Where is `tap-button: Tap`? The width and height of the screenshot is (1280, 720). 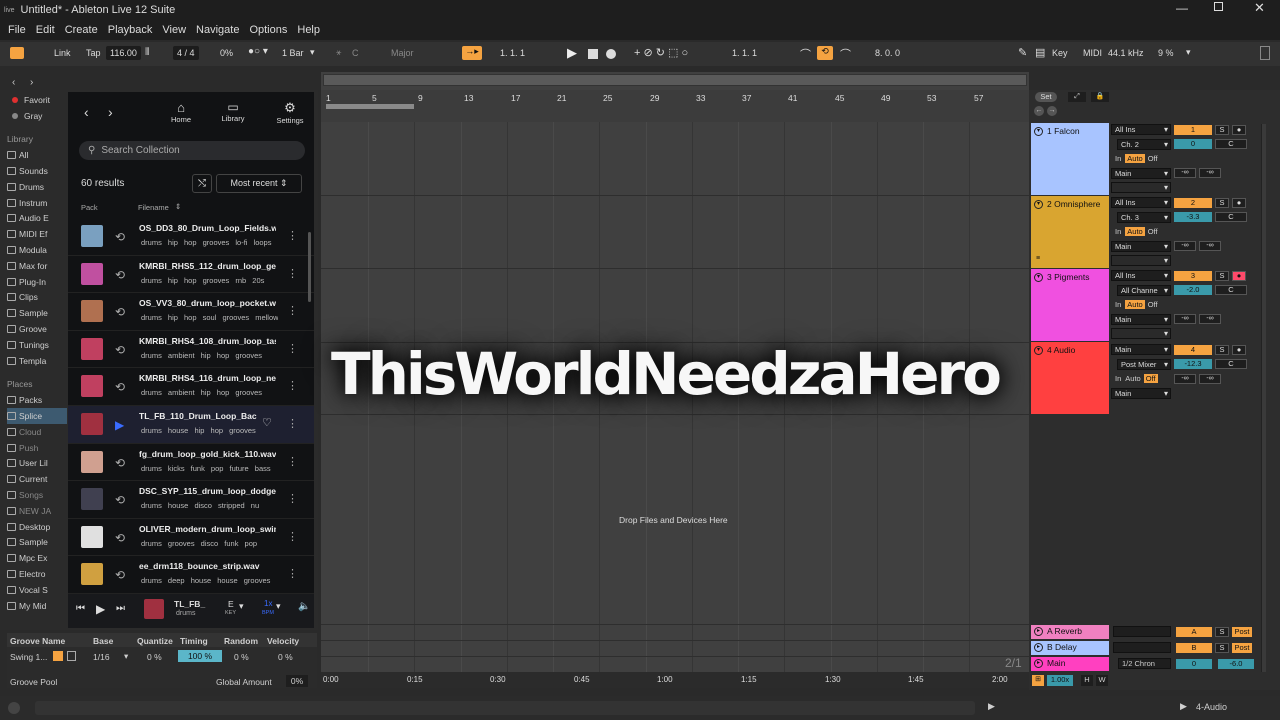
tap-button: Tap is located at coordinates (93, 53).